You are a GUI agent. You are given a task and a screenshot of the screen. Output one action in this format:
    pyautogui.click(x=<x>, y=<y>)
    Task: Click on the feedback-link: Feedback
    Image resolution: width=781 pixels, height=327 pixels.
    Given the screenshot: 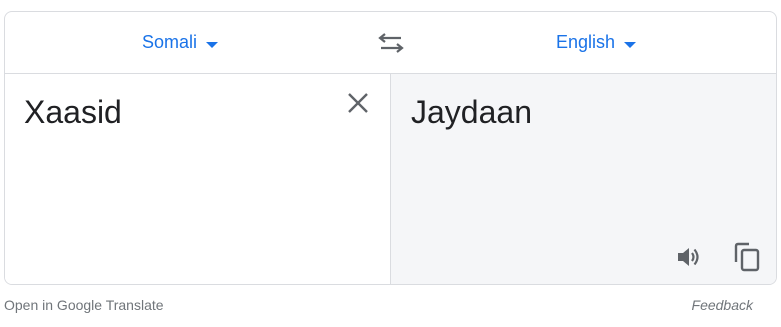 What is the action you would take?
    pyautogui.click(x=722, y=305)
    